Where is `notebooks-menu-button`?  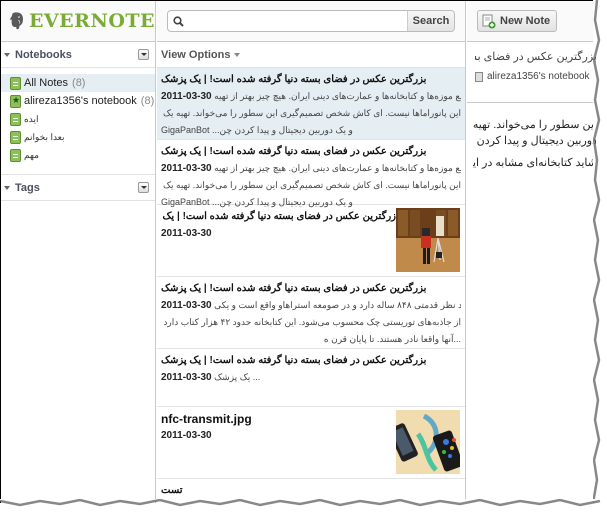
notebooks-menu-button is located at coordinates (143, 54).